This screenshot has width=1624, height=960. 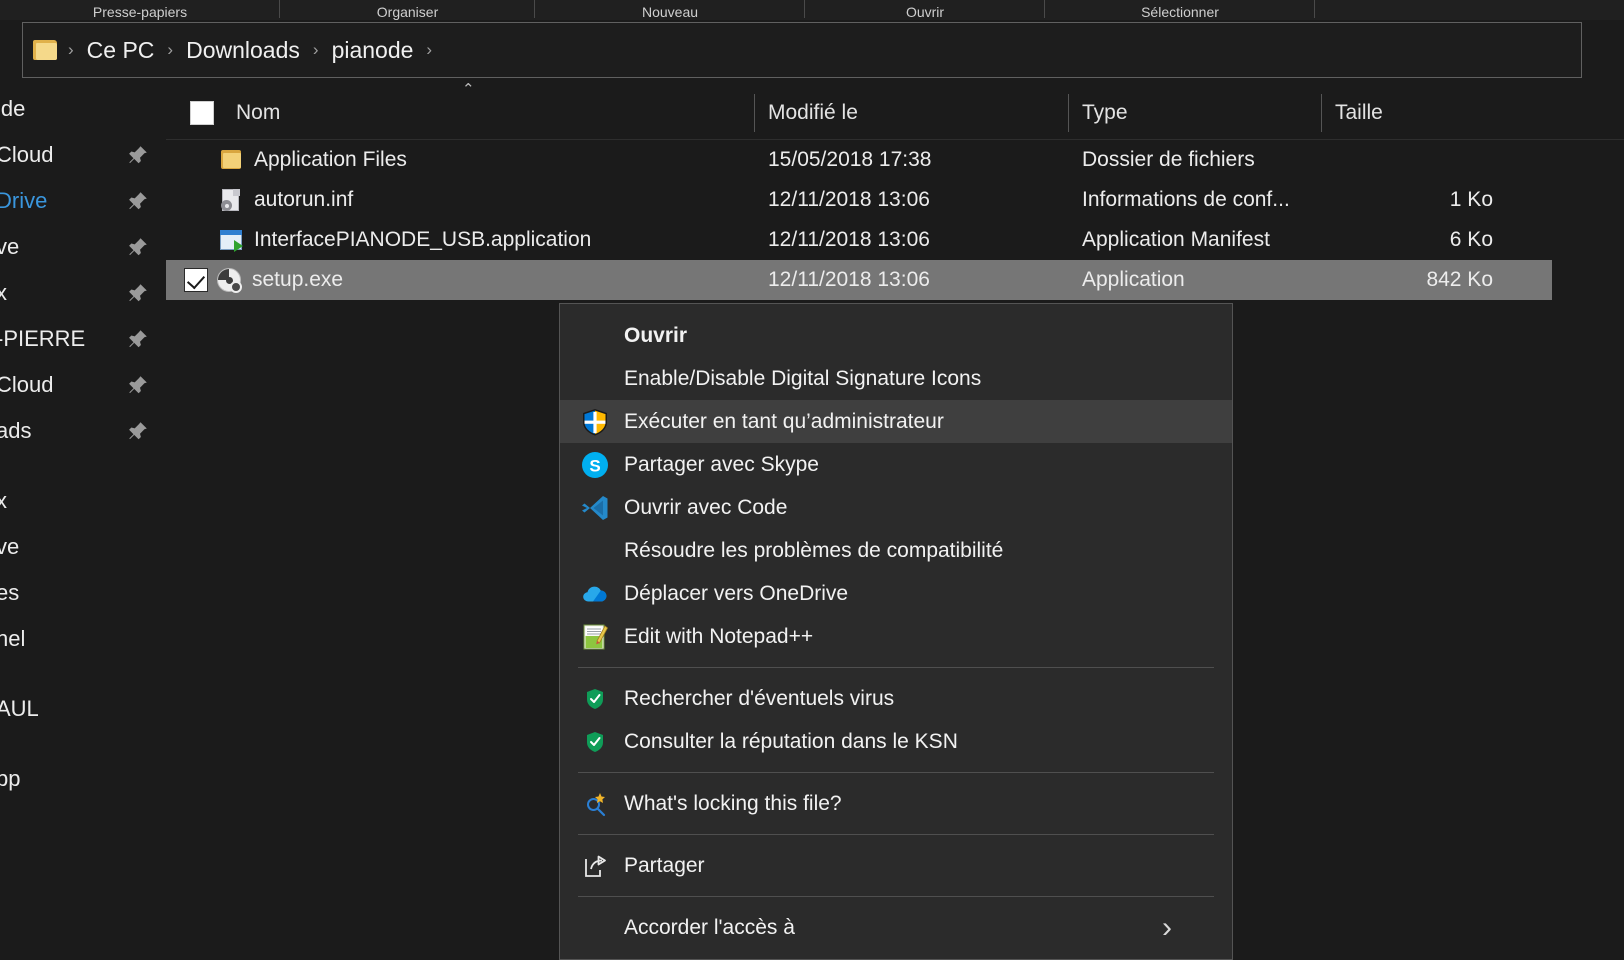 I want to click on menu-item-label: What's locking this file?, so click(x=733, y=803).